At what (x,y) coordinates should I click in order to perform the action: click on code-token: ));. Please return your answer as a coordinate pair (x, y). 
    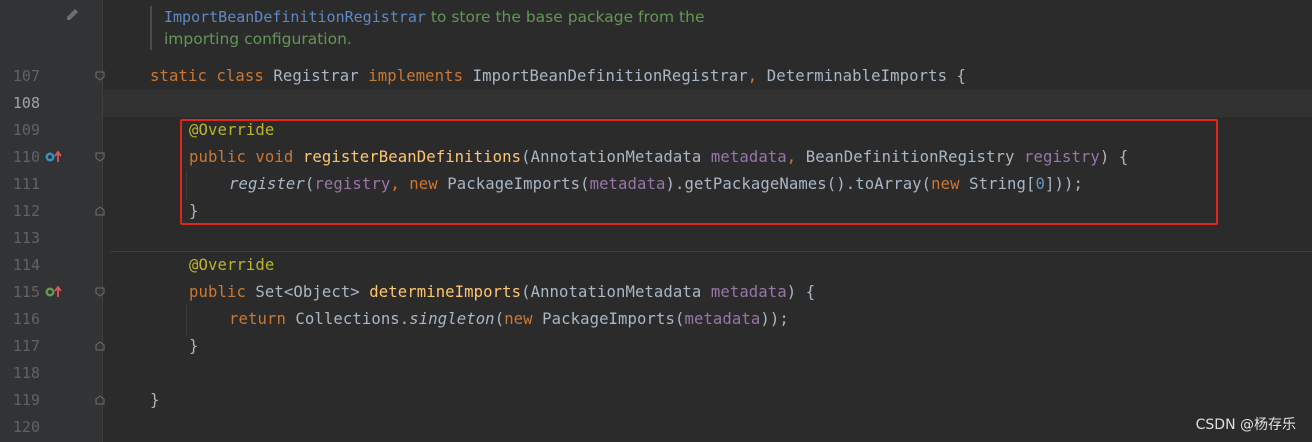
    Looking at the image, I should click on (774, 319).